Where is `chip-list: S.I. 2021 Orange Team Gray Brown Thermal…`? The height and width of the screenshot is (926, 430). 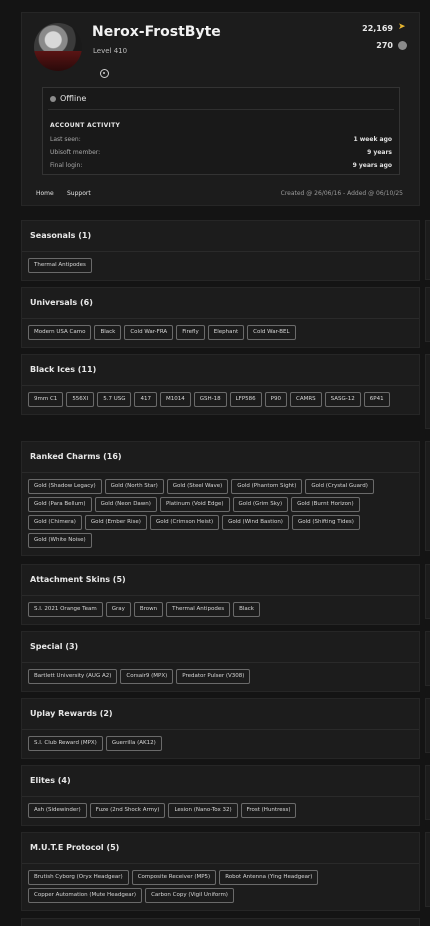
chip-list: S.I. 2021 Orange Team Gray Brown Thermal… is located at coordinates (220, 610).